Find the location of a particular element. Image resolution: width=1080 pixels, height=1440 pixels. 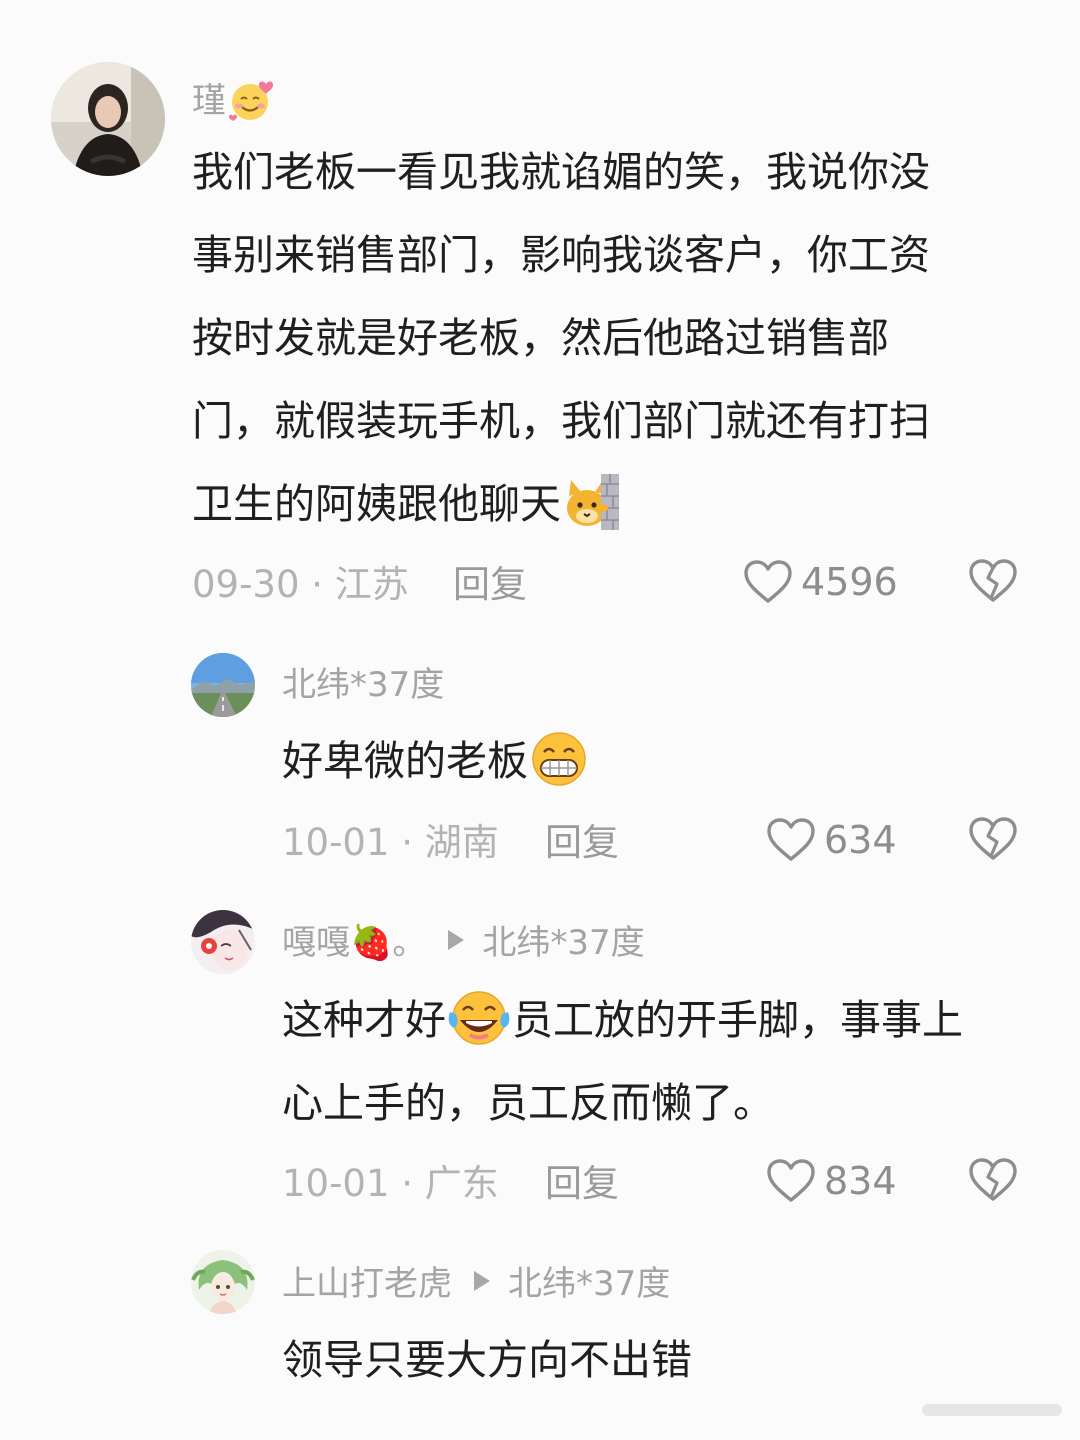

username-text: 上山打老虎 is located at coordinates (367, 1284).